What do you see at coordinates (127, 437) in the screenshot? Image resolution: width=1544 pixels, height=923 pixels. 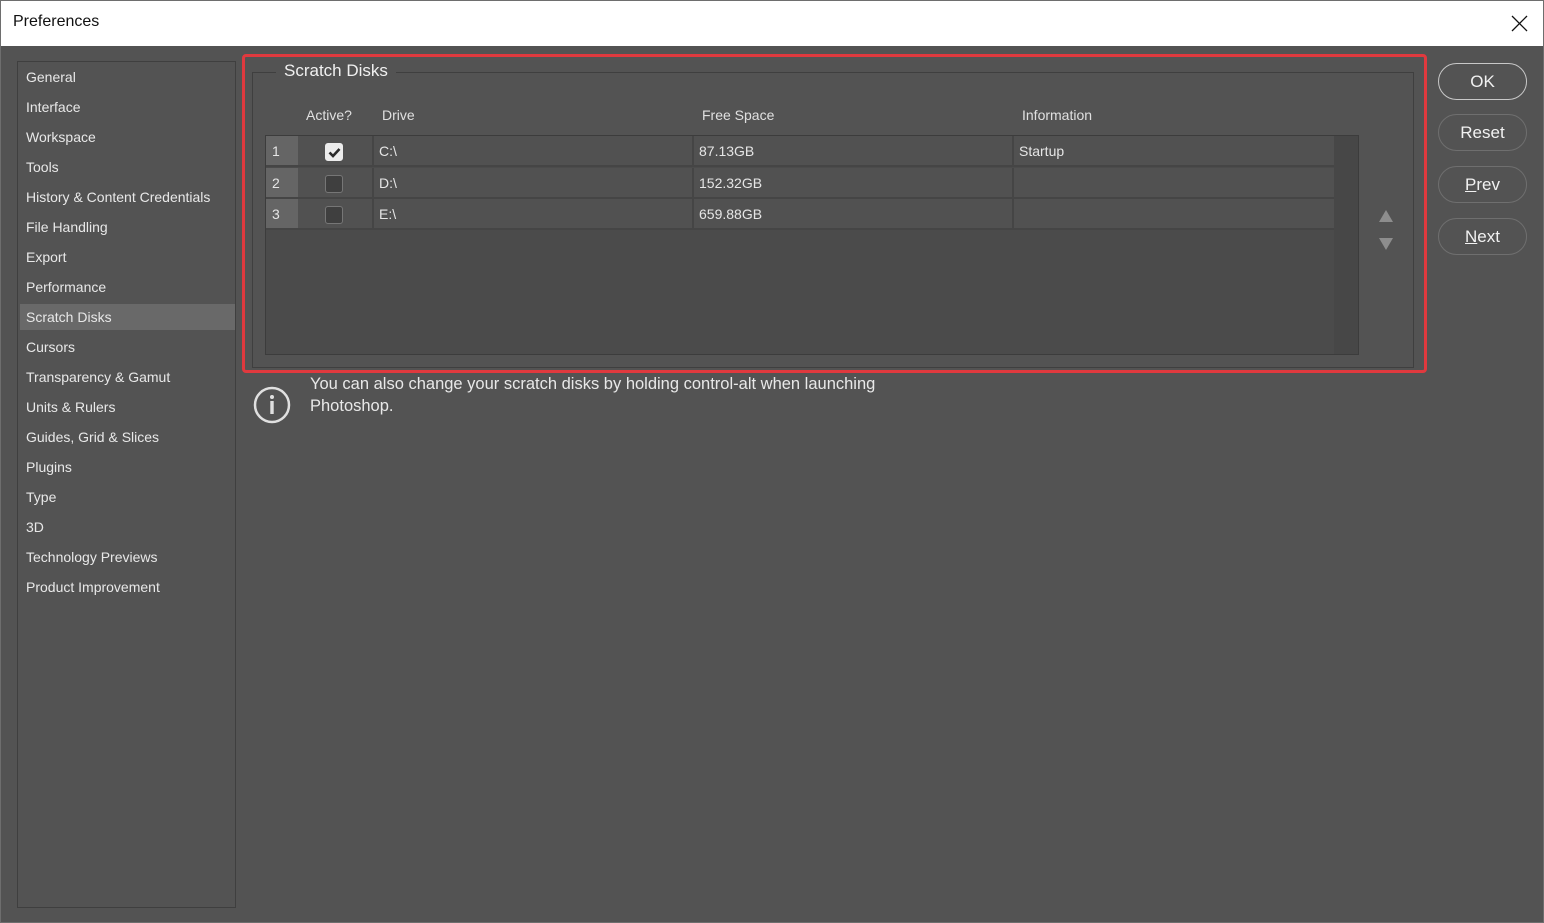 I see `sidebar-item-guides-grid-slices: Guides, Grid & Slices` at bounding box center [127, 437].